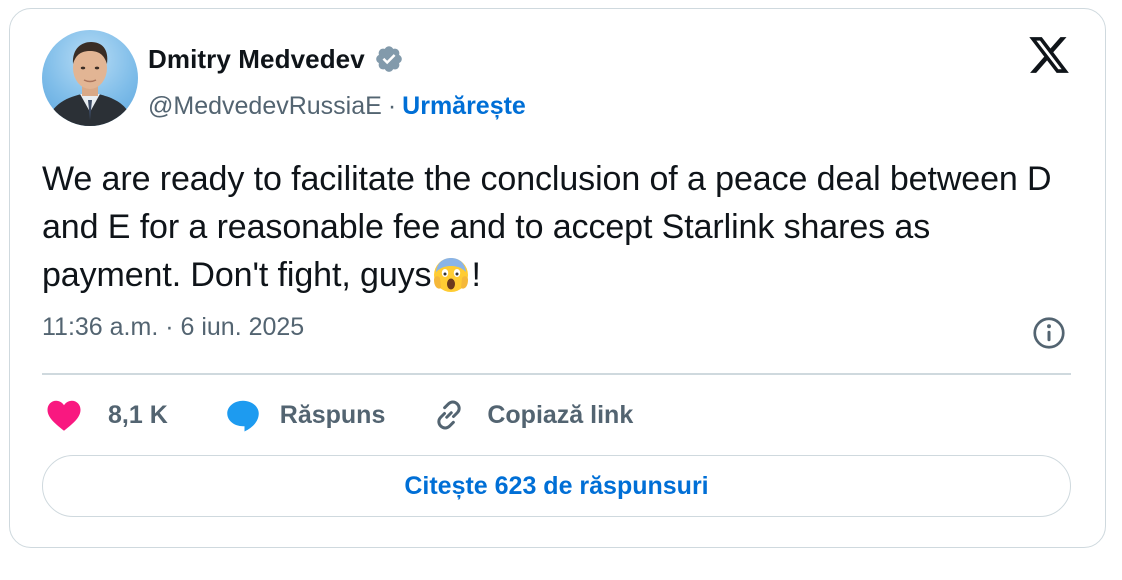  I want to click on name-row: Dmitry Medvedev, so click(337, 59).